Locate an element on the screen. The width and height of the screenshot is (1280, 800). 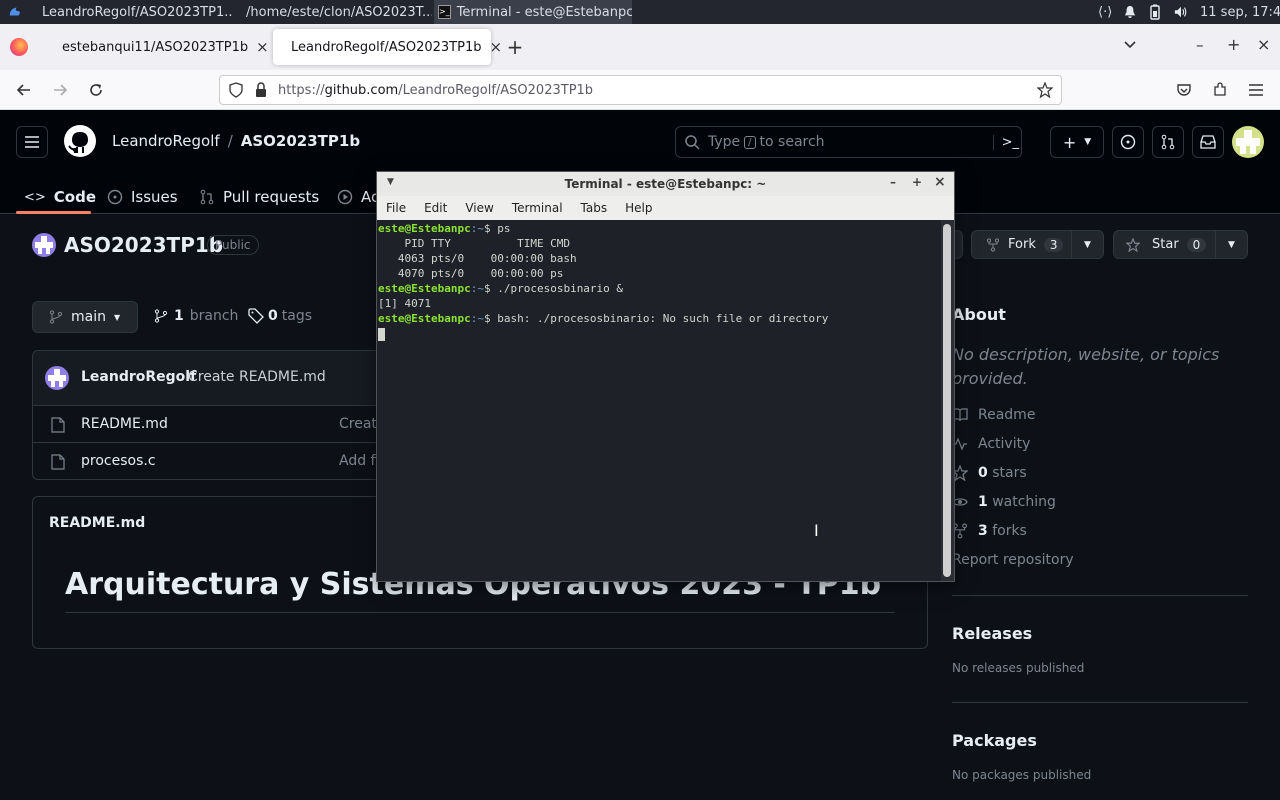
watchers-link: 1 watching is located at coordinates (1004, 502).